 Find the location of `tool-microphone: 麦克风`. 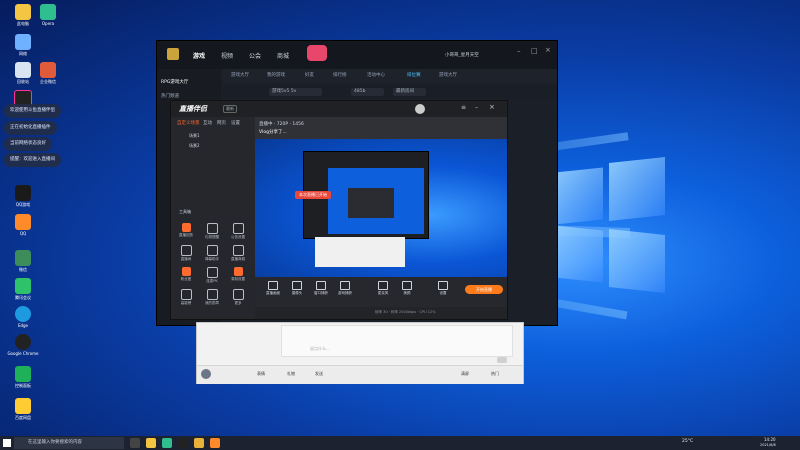

tool-microphone: 麦克风 is located at coordinates (383, 288).